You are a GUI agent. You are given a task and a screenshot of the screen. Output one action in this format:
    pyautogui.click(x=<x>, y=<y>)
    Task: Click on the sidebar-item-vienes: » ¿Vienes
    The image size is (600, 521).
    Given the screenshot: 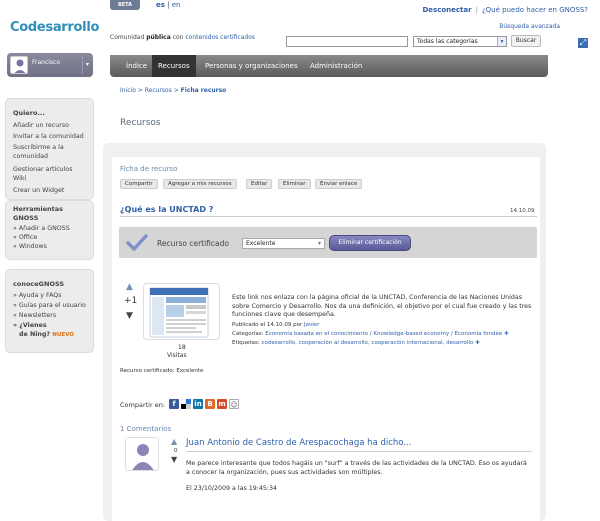 What is the action you would take?
    pyautogui.click(x=30, y=326)
    